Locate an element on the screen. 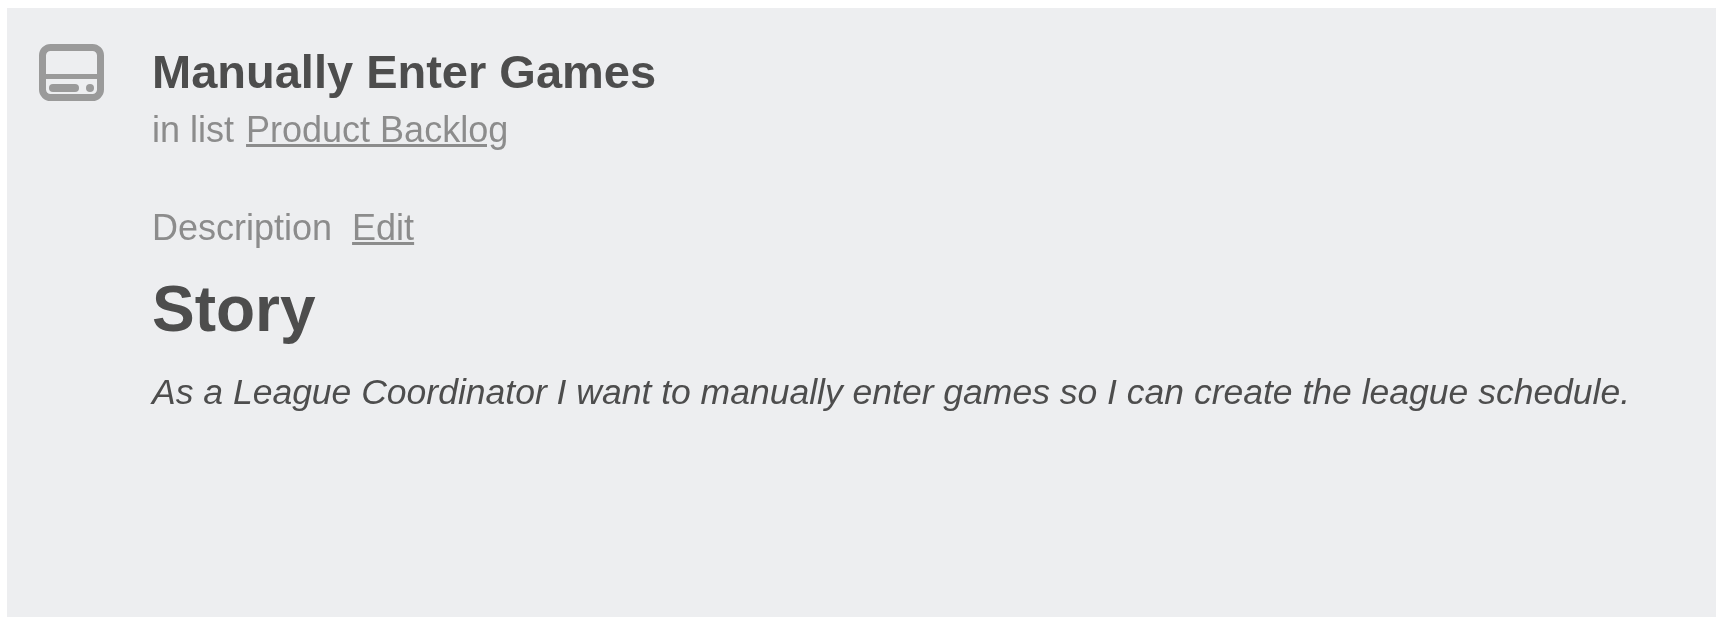 Image resolution: width=1716 pixels, height=617 pixels. edit-link: Edit is located at coordinates (383, 228).